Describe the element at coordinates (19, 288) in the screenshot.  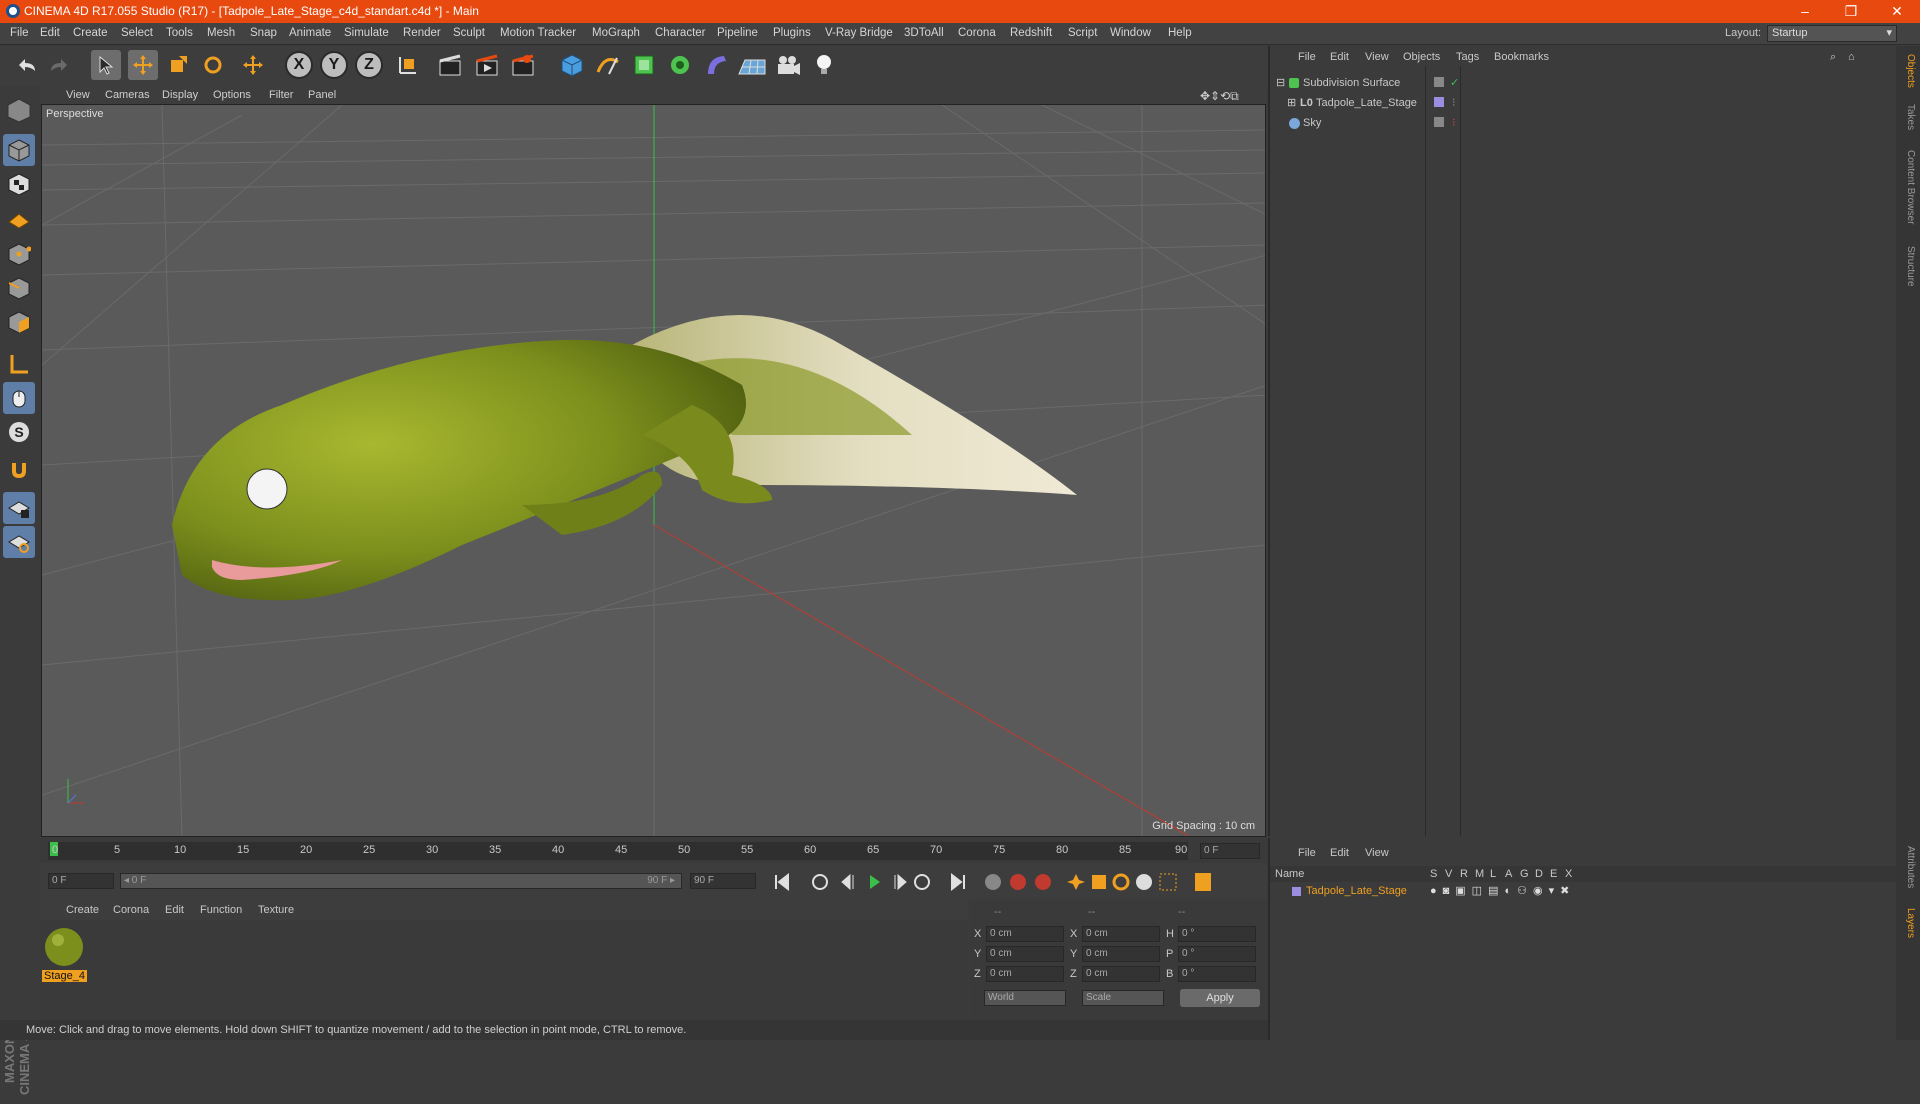
I see `edges-mode-button` at that location.